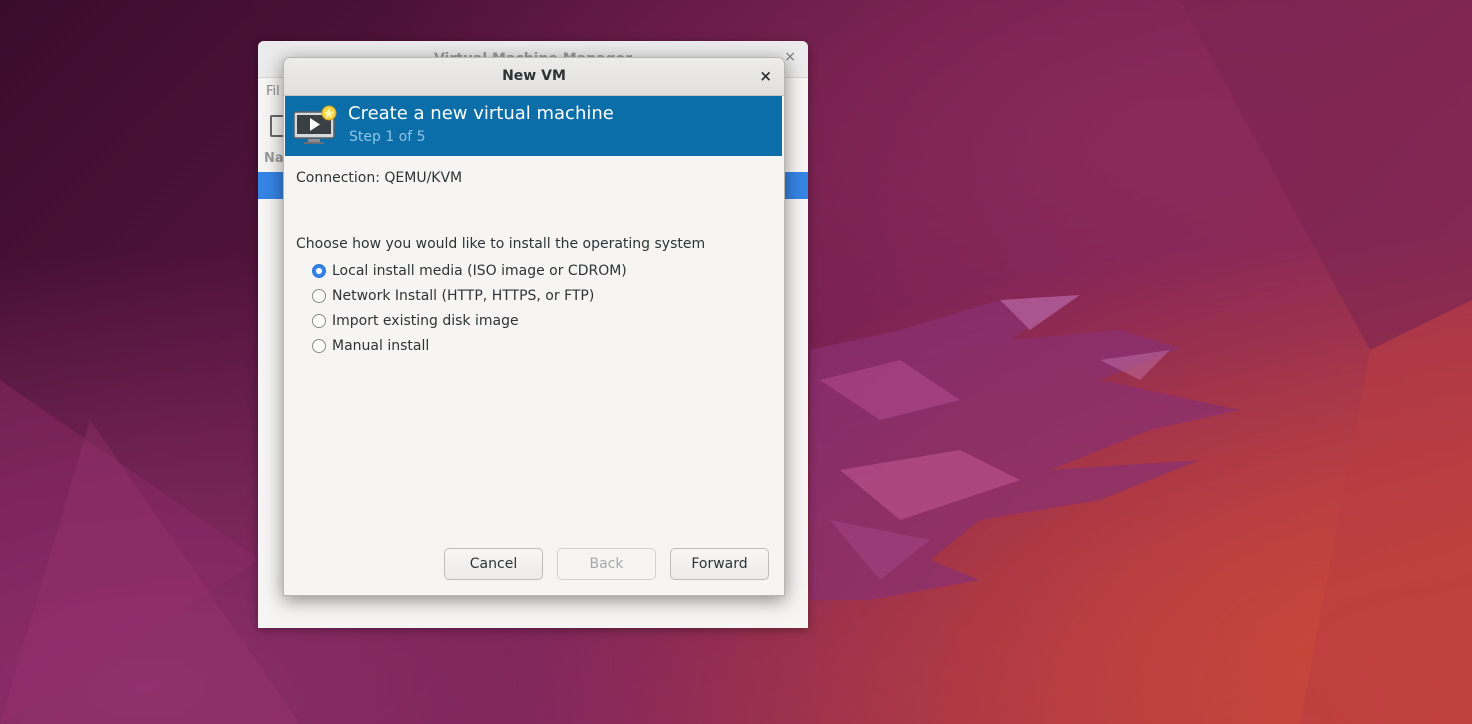  What do you see at coordinates (481, 113) in the screenshot?
I see `wizard-title: Create a new virtual machine` at bounding box center [481, 113].